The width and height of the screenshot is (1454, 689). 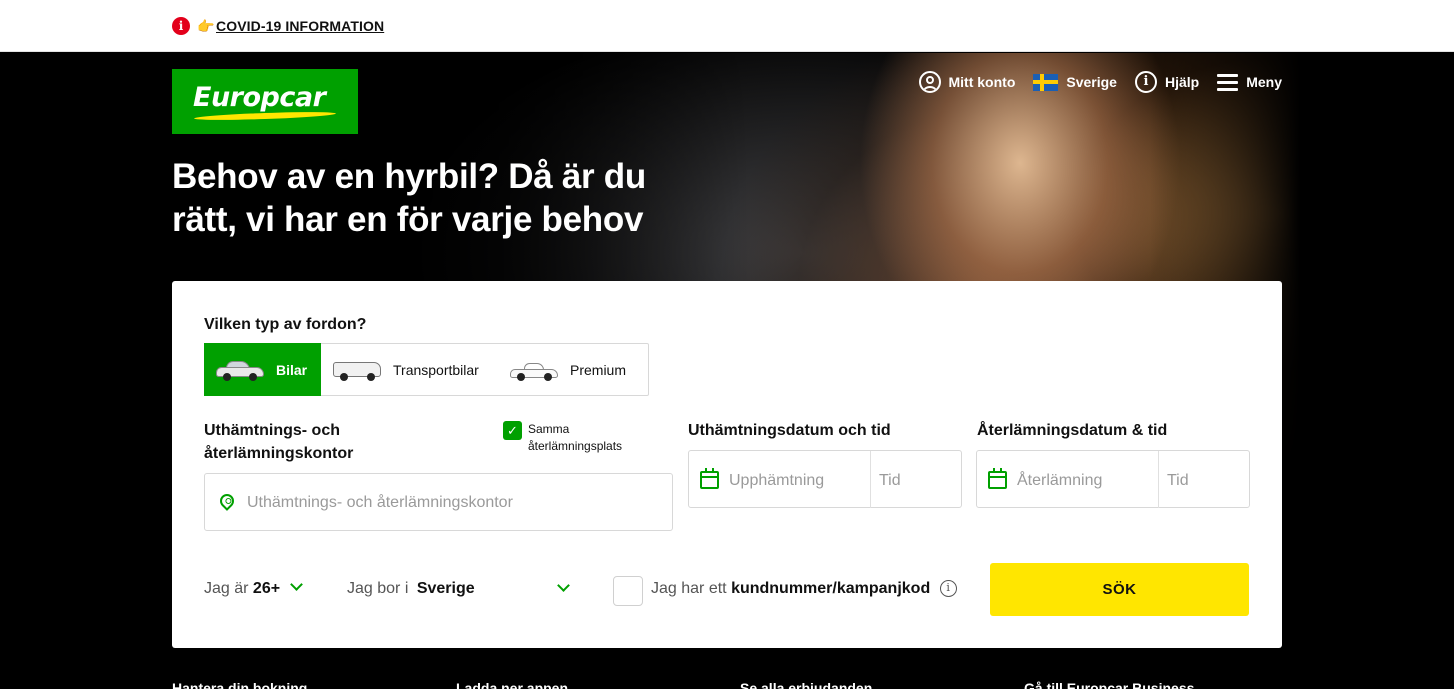 I want to click on return-datetime-field: Återlämning Tid, so click(x=1113, y=479).